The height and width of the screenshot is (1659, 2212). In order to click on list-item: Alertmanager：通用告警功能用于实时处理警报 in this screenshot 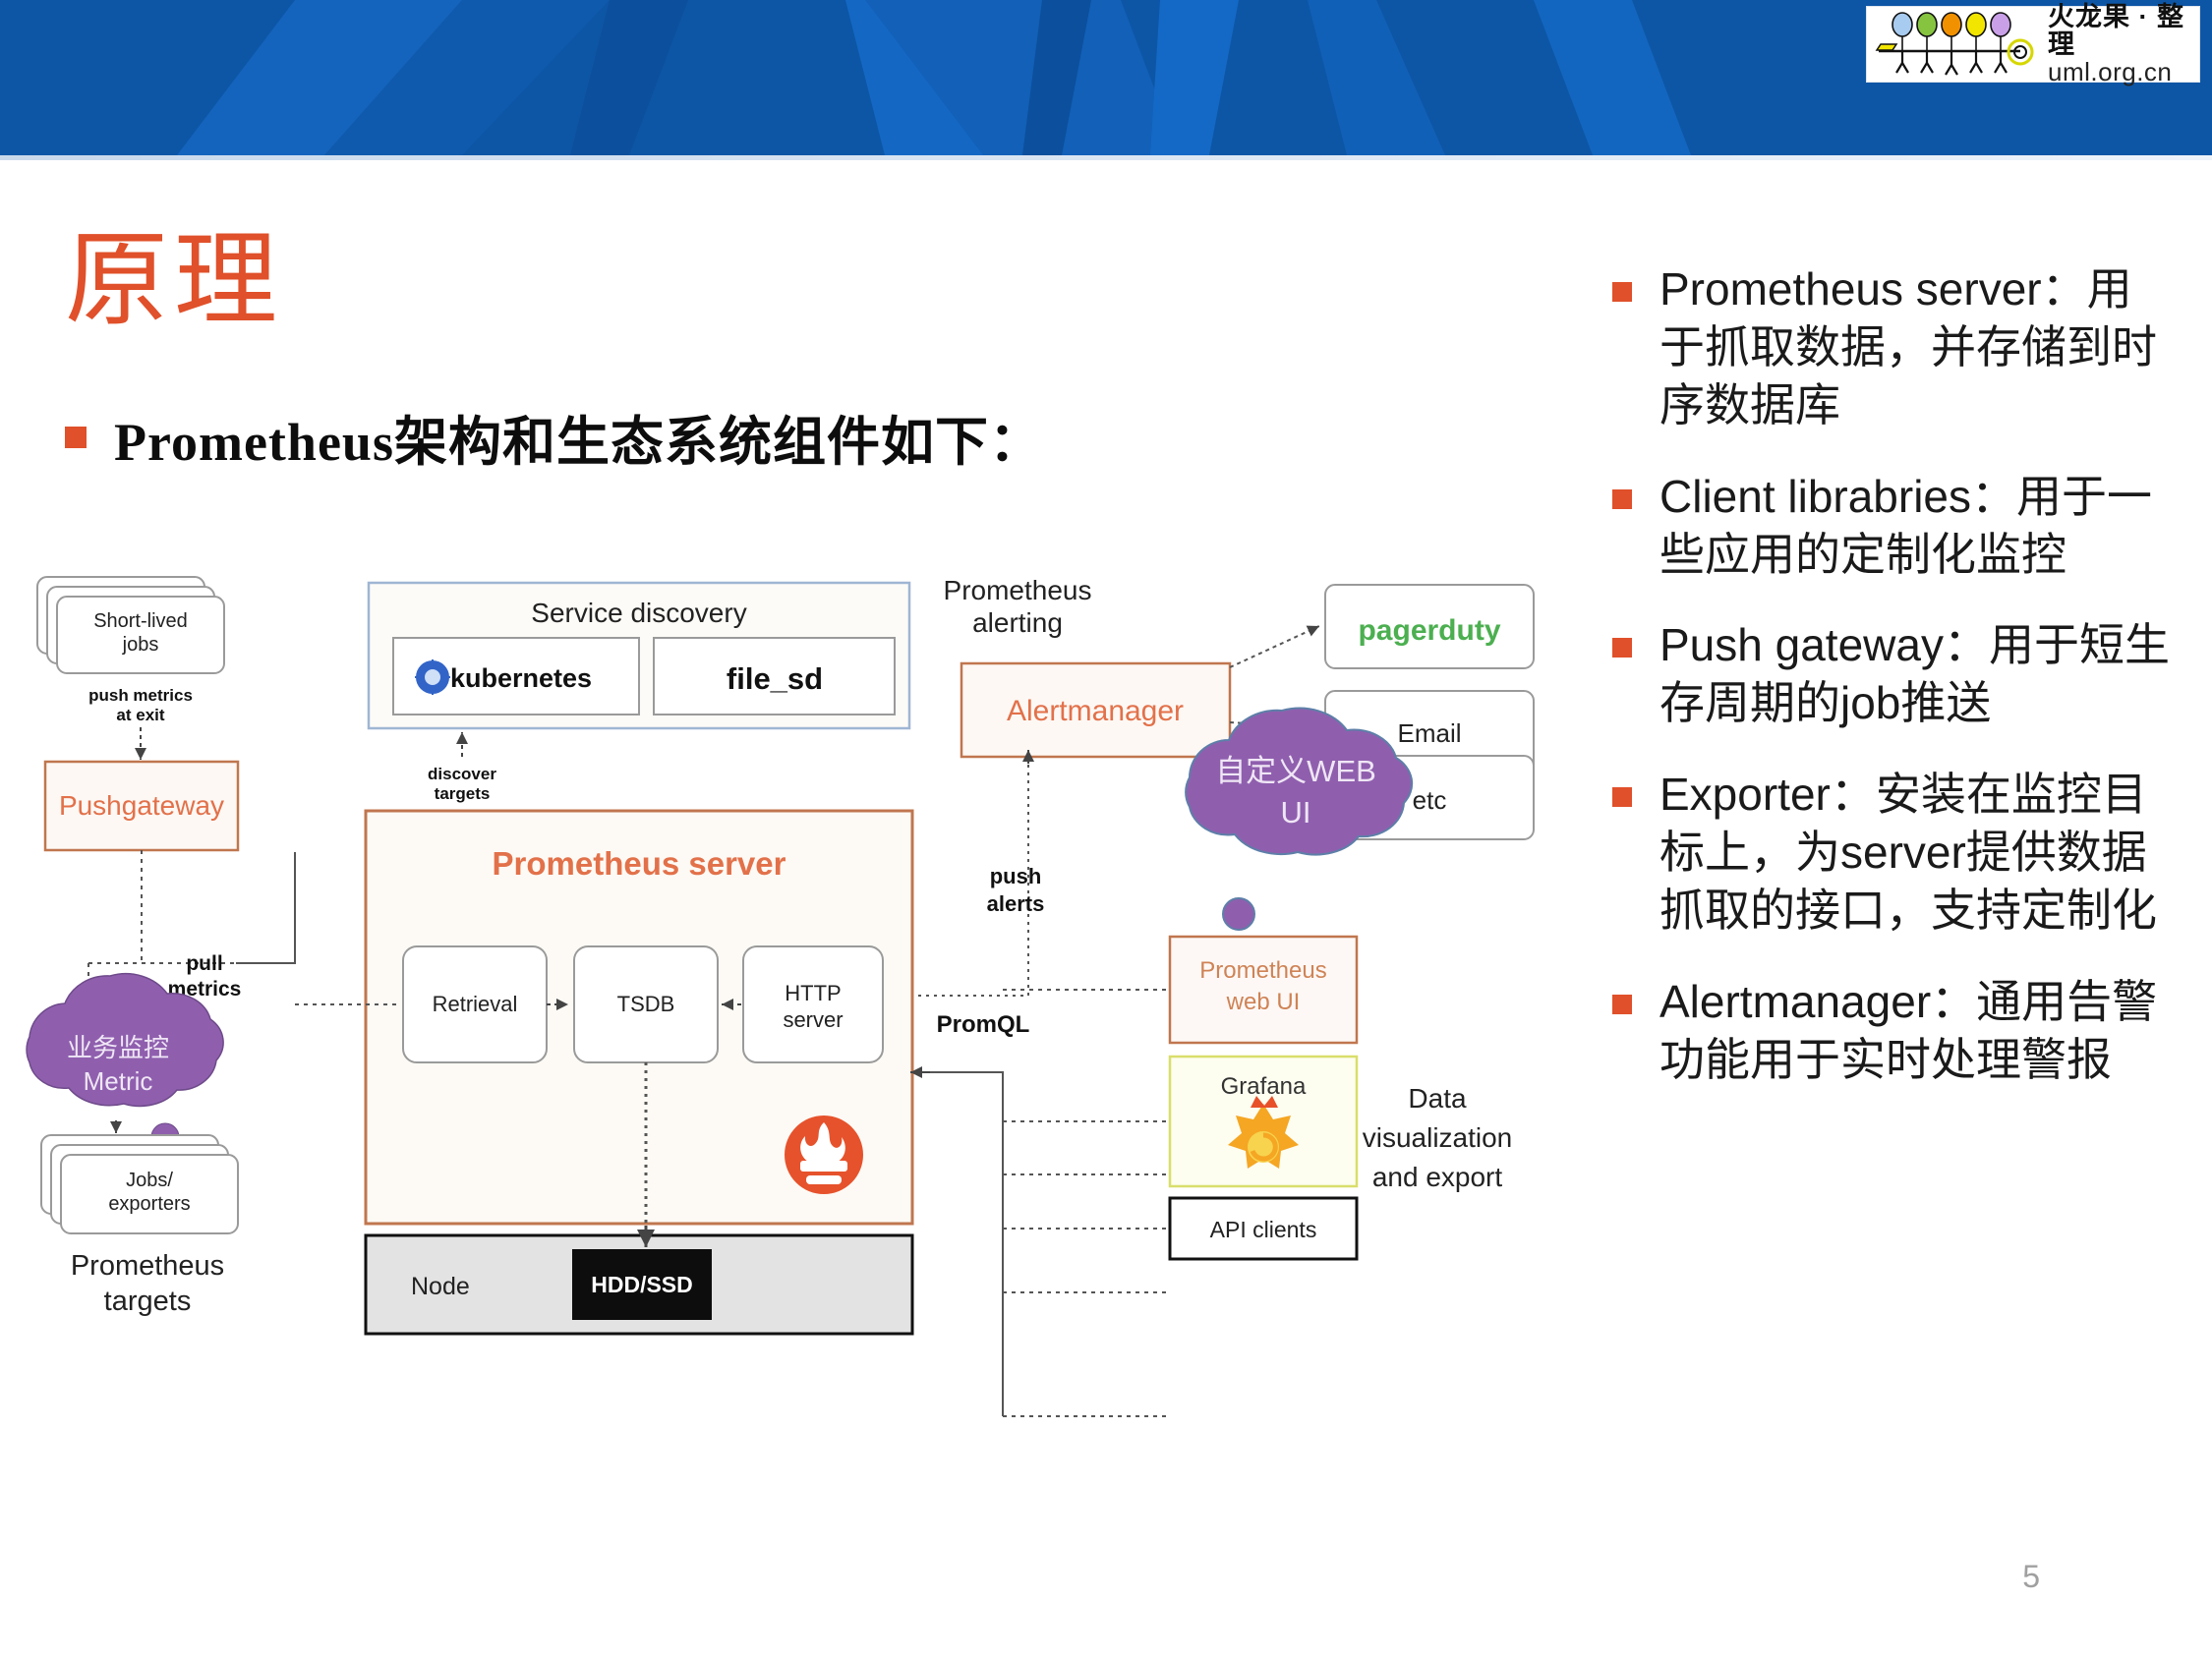, I will do `click(1893, 1031)`.